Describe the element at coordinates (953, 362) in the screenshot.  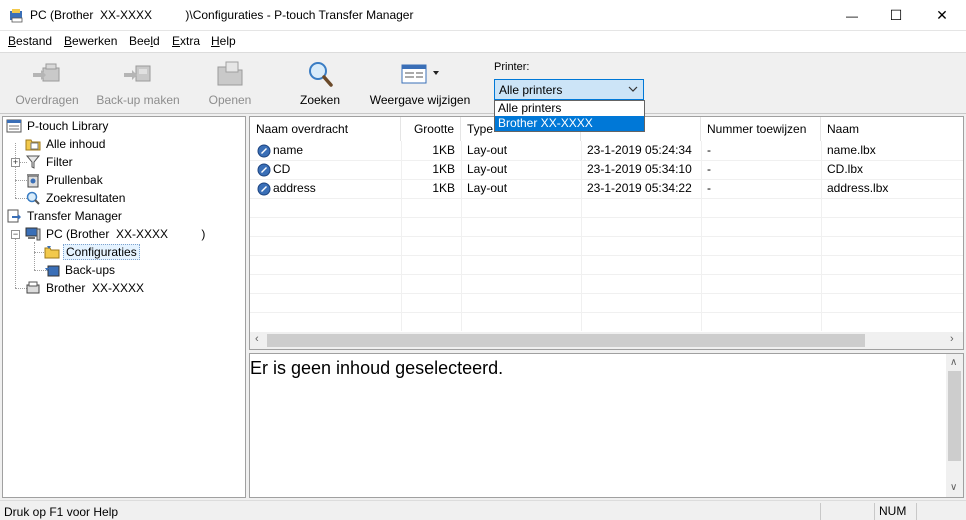
I see `scroll-up-icon: ∧` at that location.